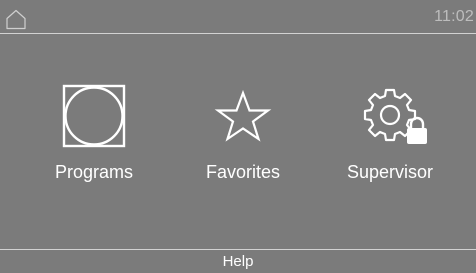 This screenshot has height=273, width=476. What do you see at coordinates (243, 172) in the screenshot?
I see `favorites-label: Favorites` at bounding box center [243, 172].